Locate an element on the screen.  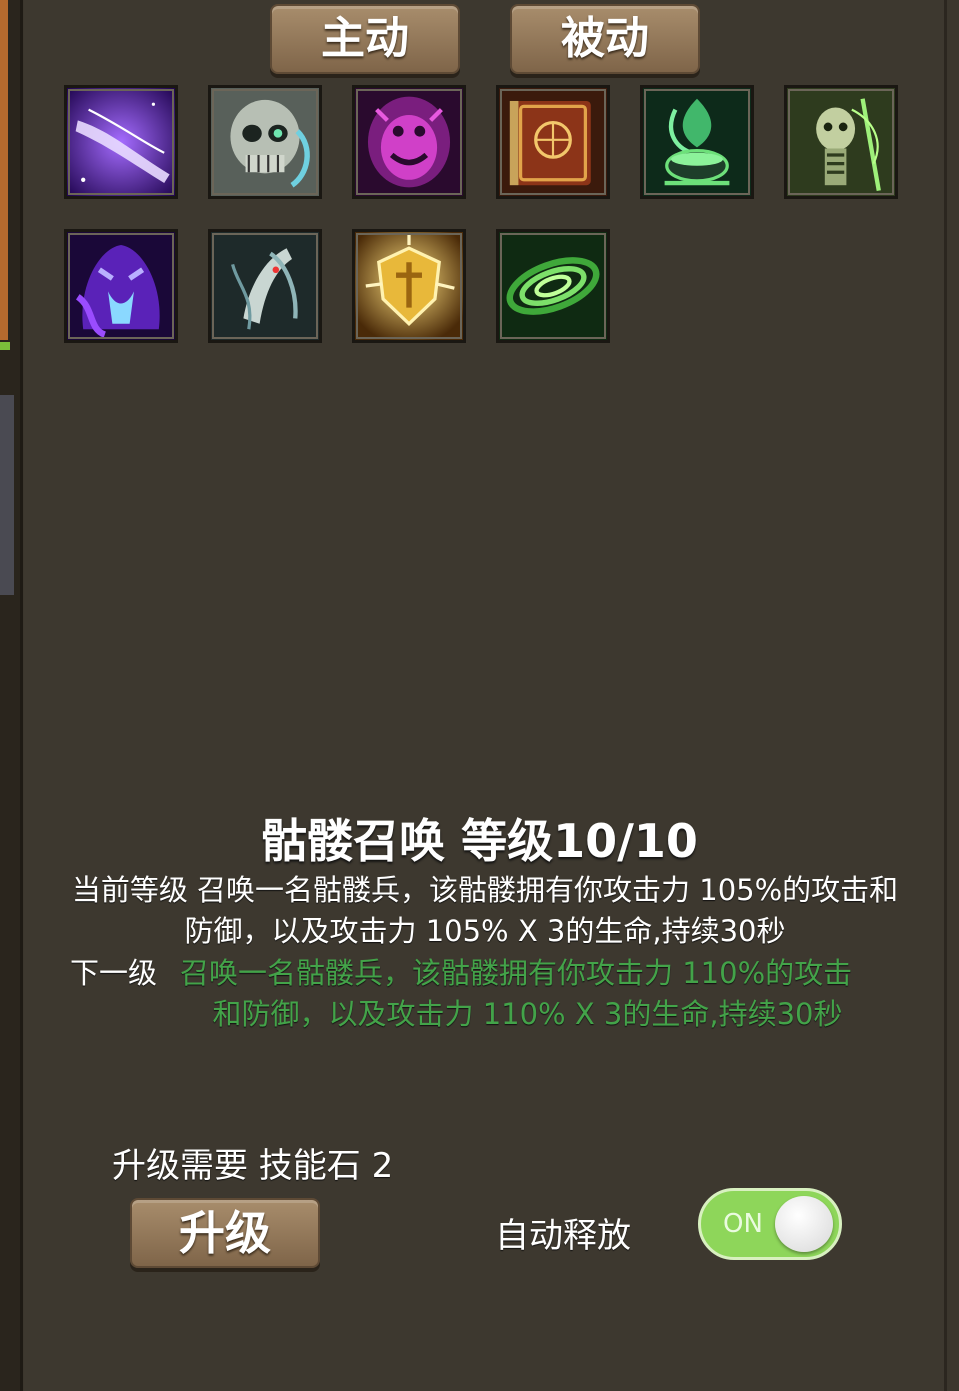
green-vortex-icon is located at coordinates (553, 286).